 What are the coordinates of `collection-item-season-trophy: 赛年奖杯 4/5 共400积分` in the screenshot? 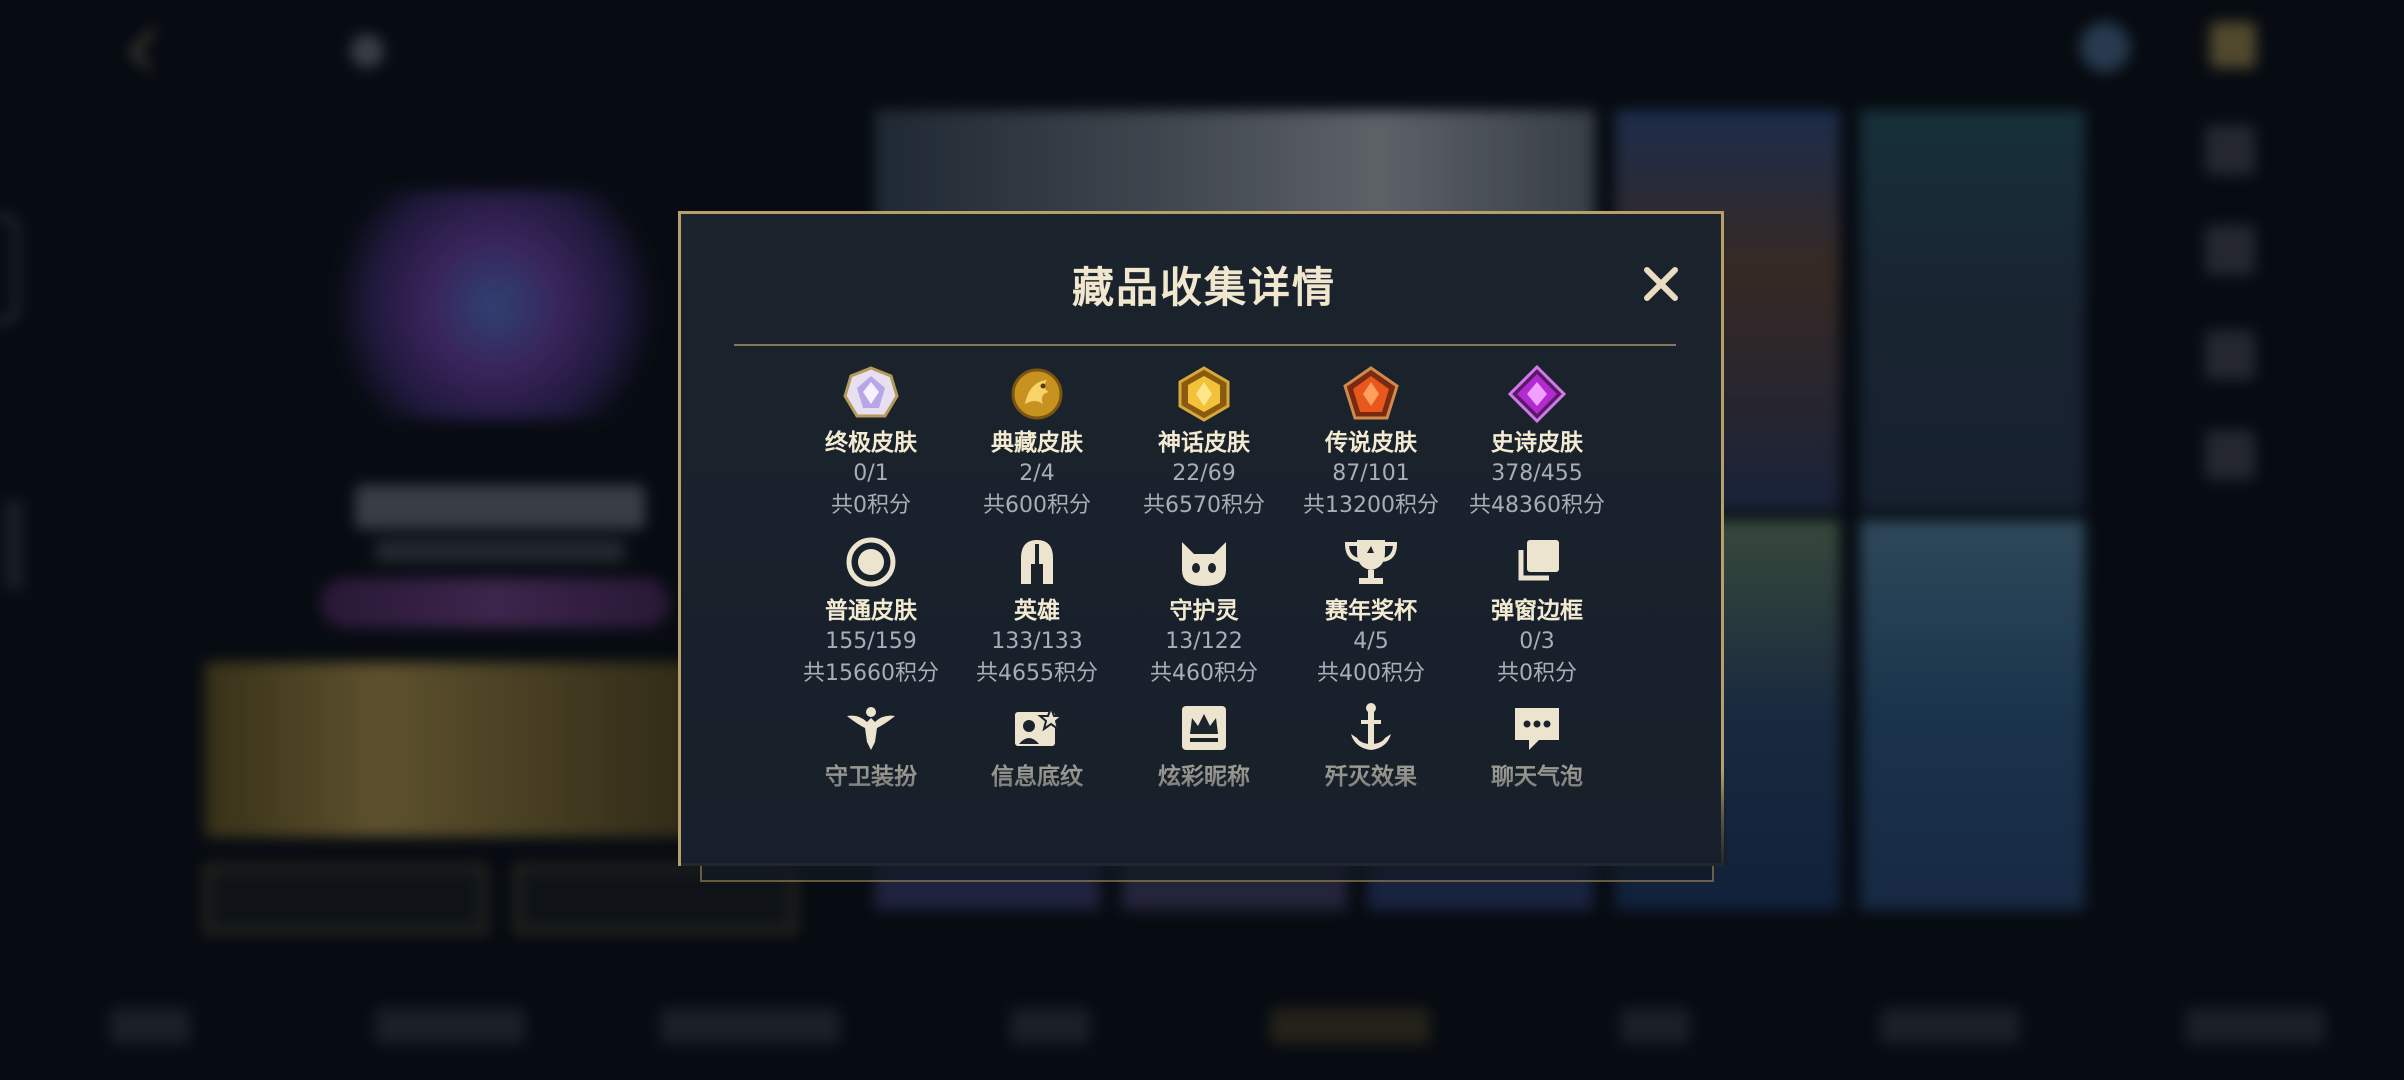 It's located at (1371, 611).